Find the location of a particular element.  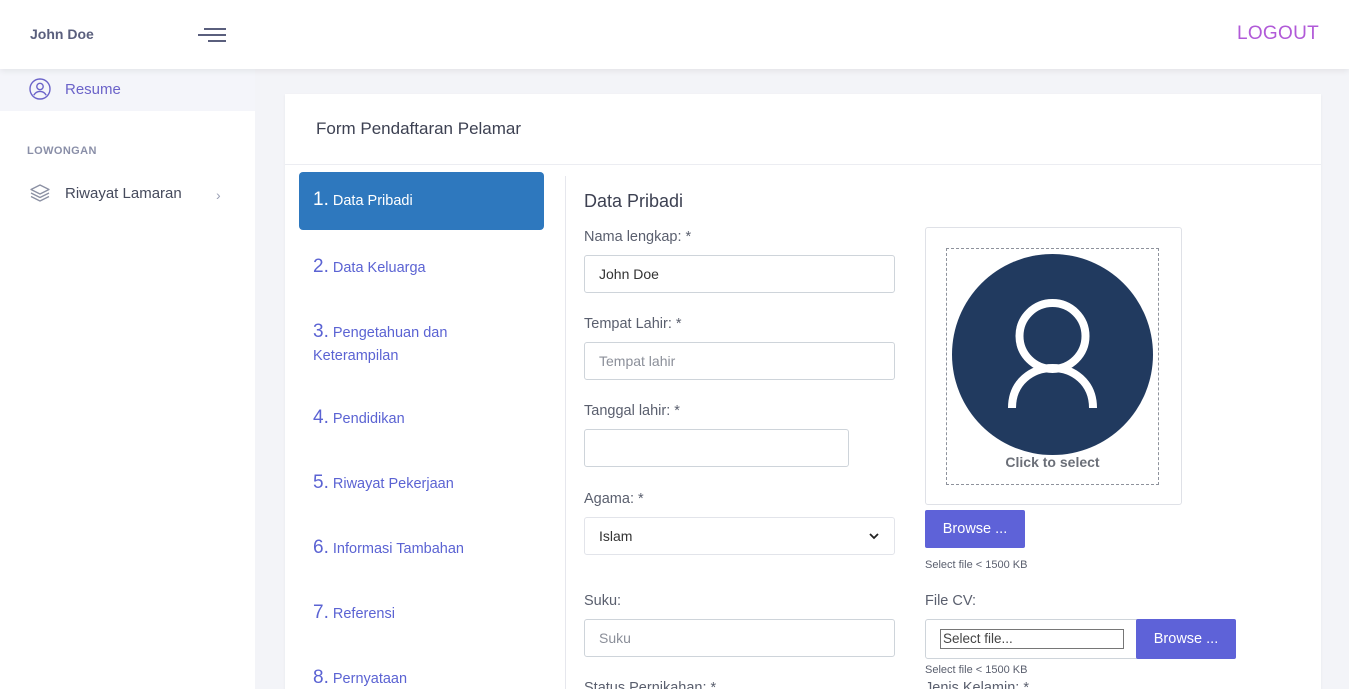

tempat-lahir-input is located at coordinates (739, 361).